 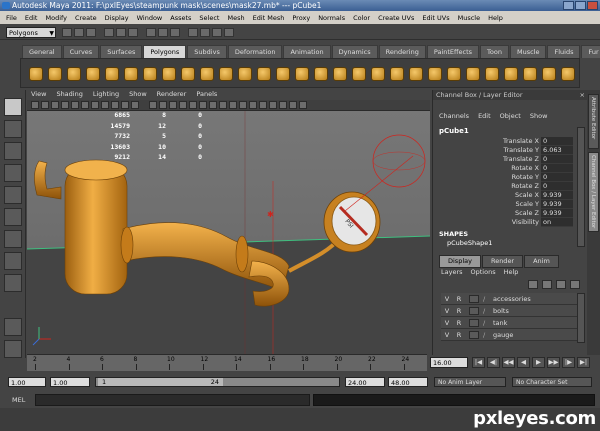 I want to click on new-layer-selected-icon, so click(x=547, y=284).